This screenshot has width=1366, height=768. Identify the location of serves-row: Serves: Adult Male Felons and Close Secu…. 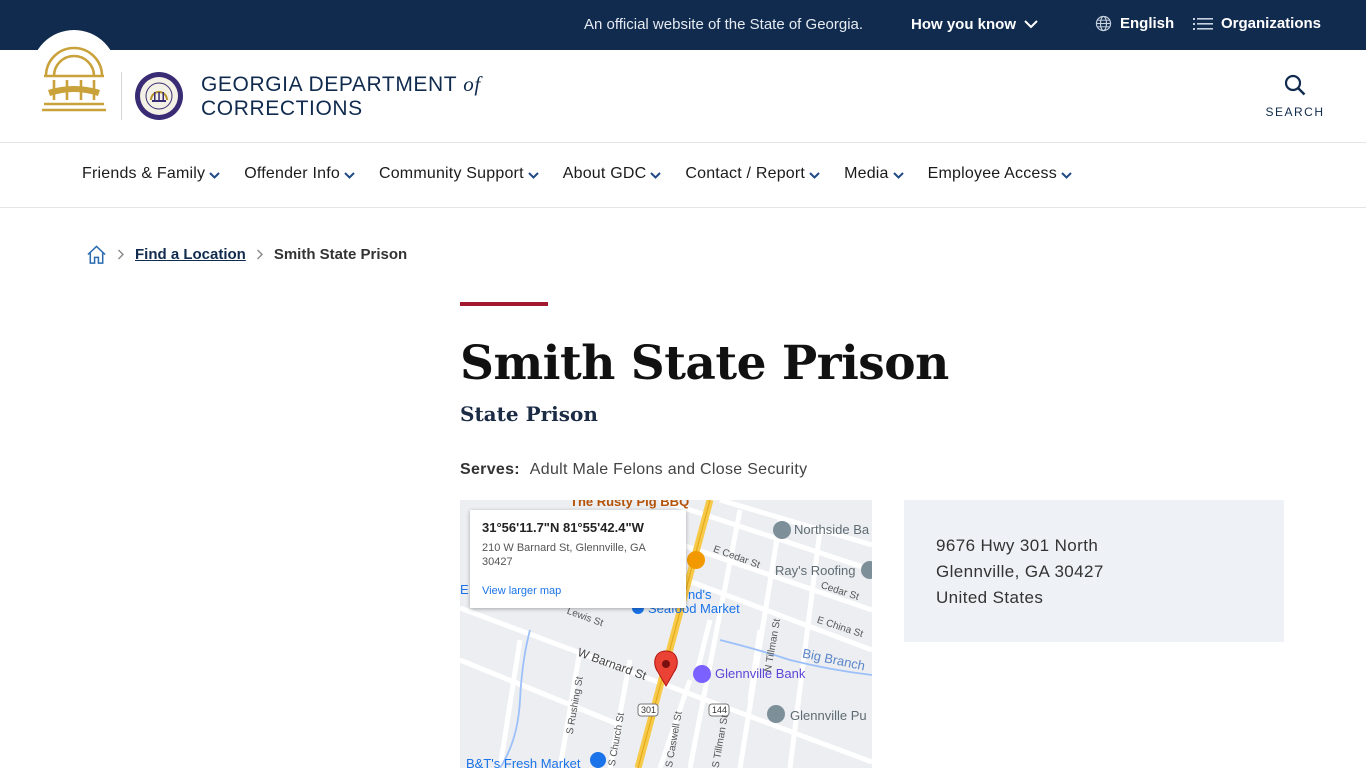
(633, 470).